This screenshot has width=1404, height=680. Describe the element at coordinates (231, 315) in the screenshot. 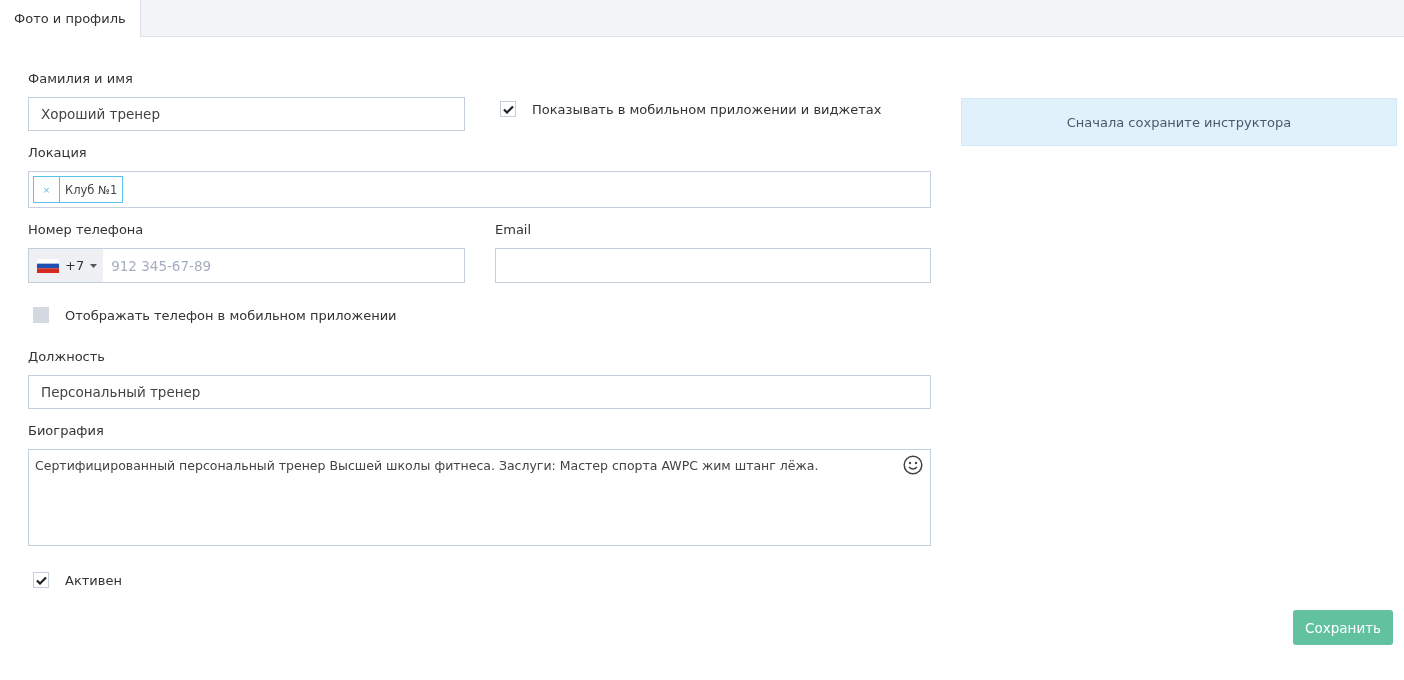

I see `checkbox-label: Отображать телефон в мобильном приложении` at that location.